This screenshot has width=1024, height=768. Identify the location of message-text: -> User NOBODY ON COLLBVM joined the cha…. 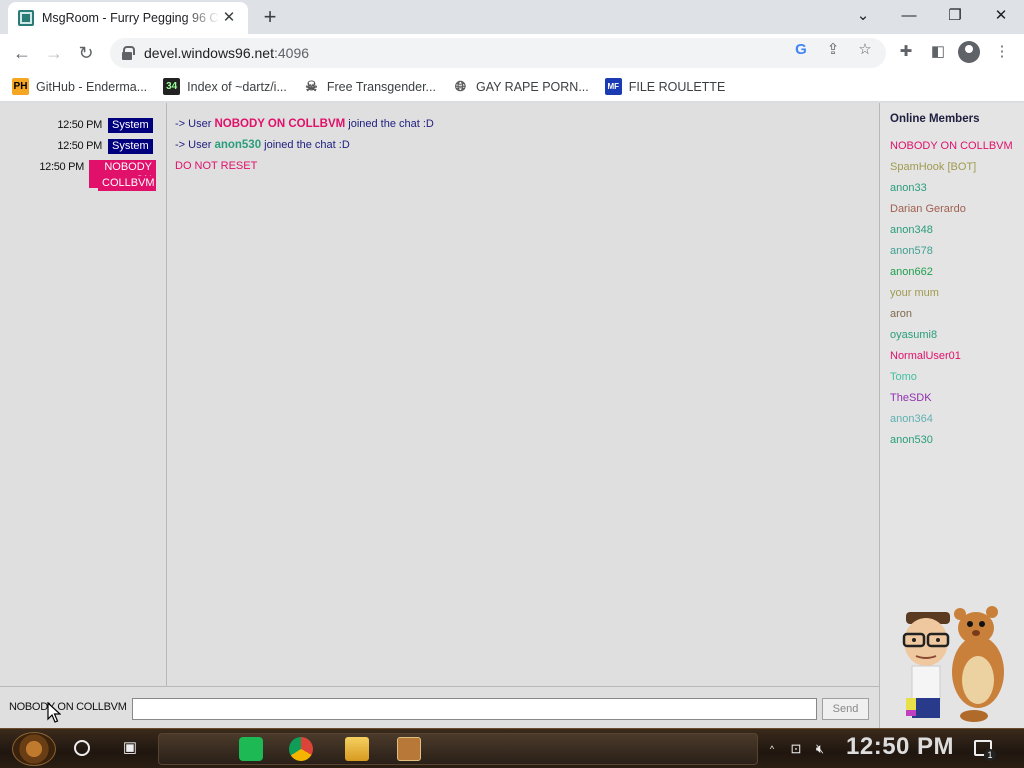
(304, 124).